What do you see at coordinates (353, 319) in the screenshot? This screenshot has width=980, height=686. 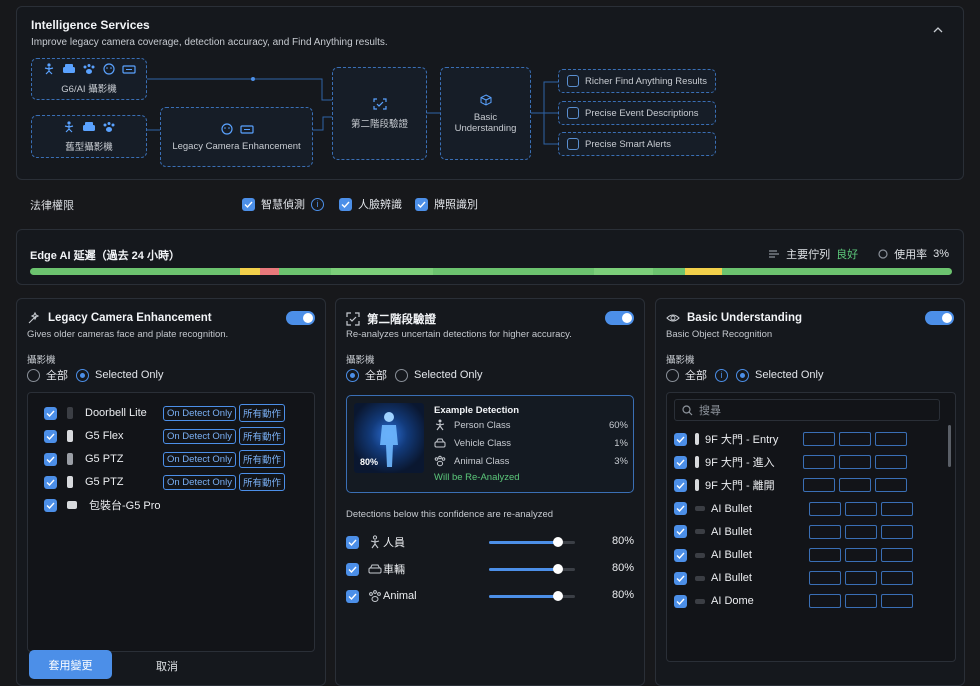 I see `scan-icon` at bounding box center [353, 319].